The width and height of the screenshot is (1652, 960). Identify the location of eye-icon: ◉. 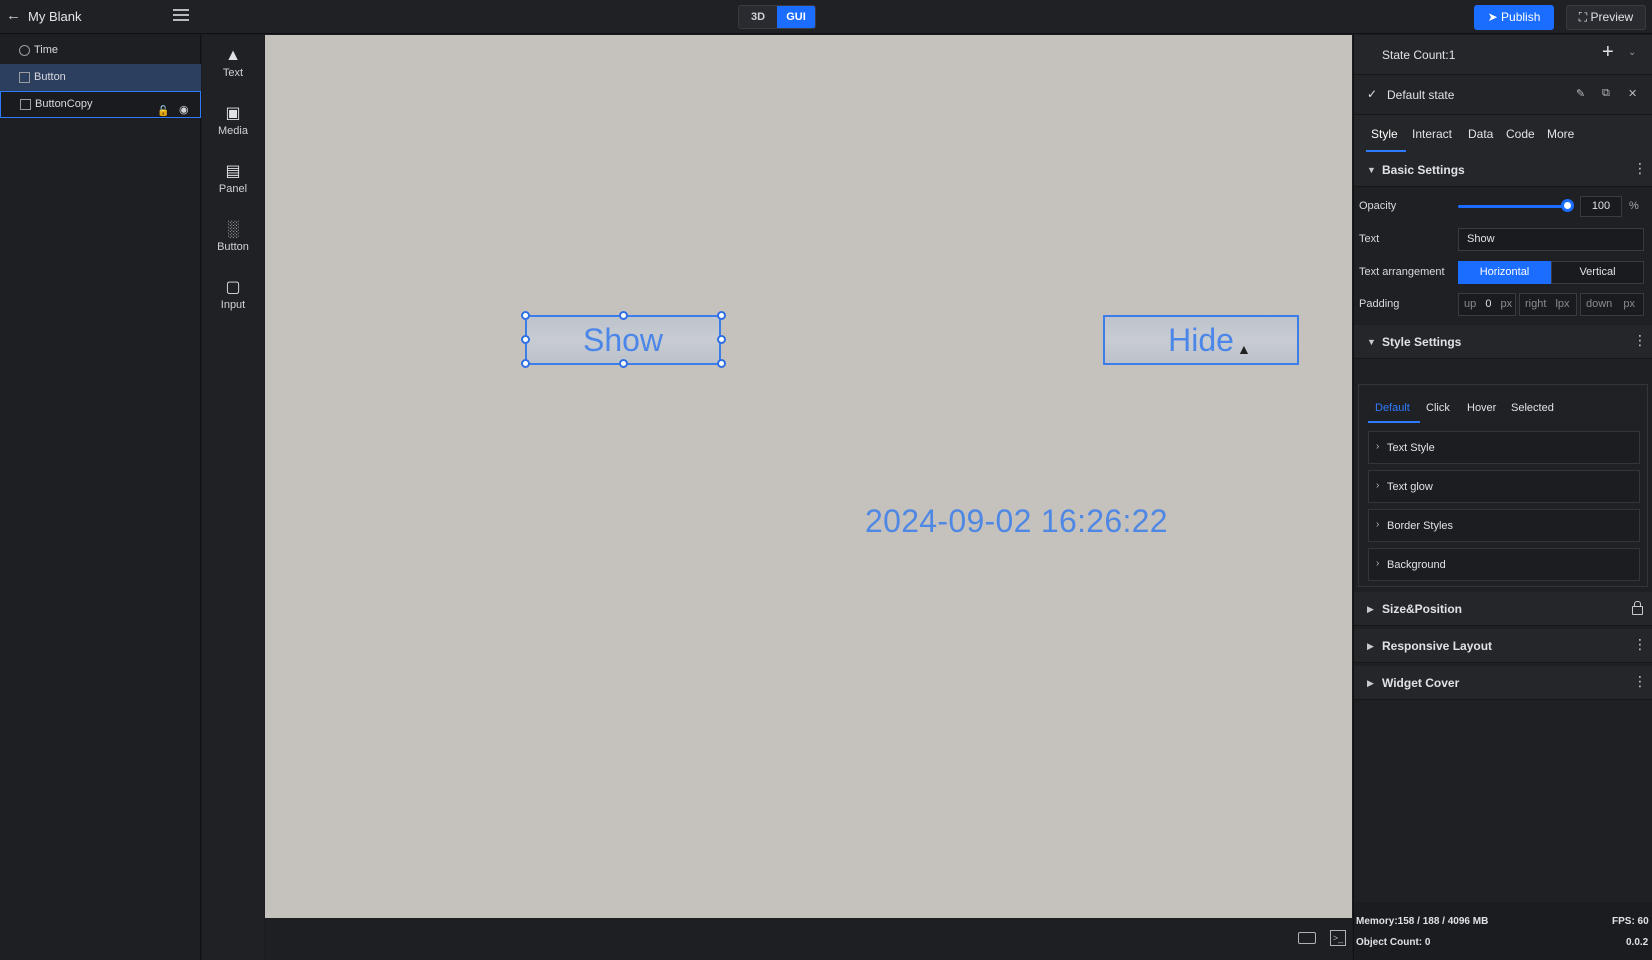
(184, 110).